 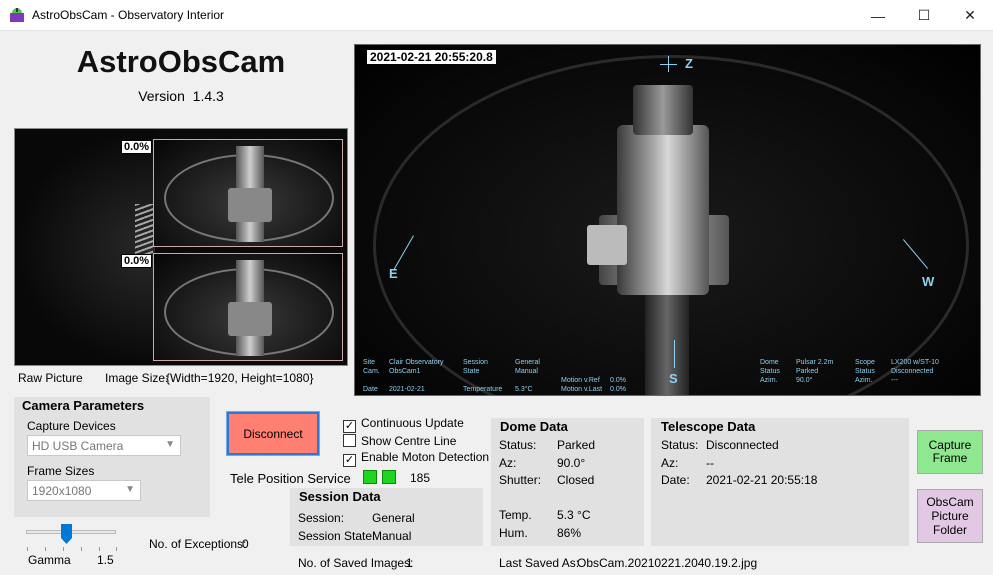 What do you see at coordinates (576, 480) in the screenshot?
I see `dome-shutter-value: Closed` at bounding box center [576, 480].